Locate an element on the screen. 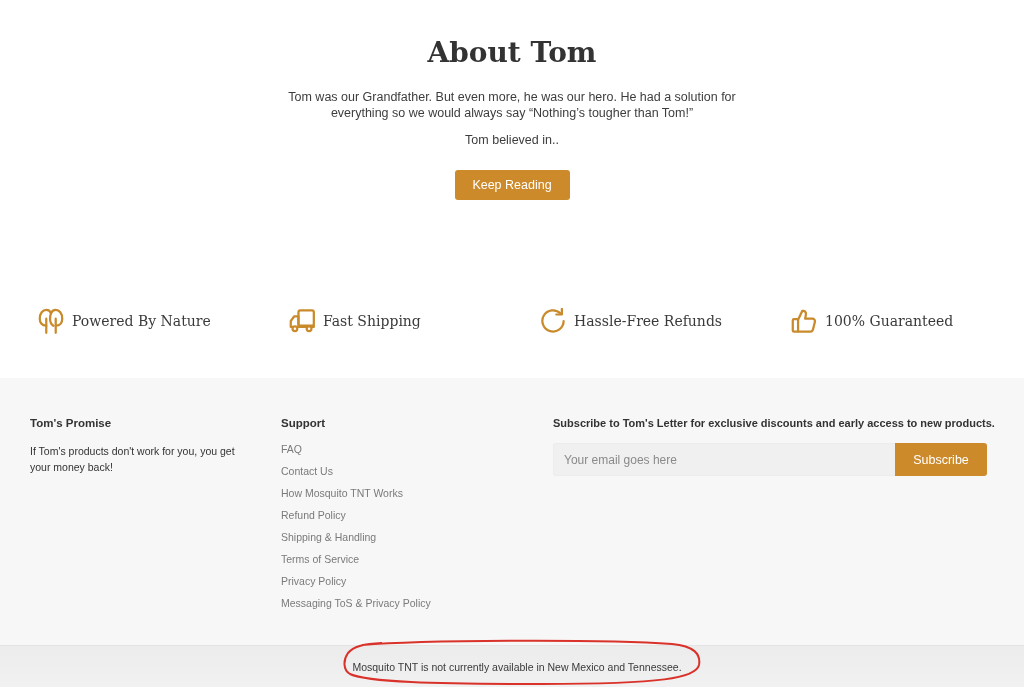  column-heading: Support is located at coordinates (304, 423).